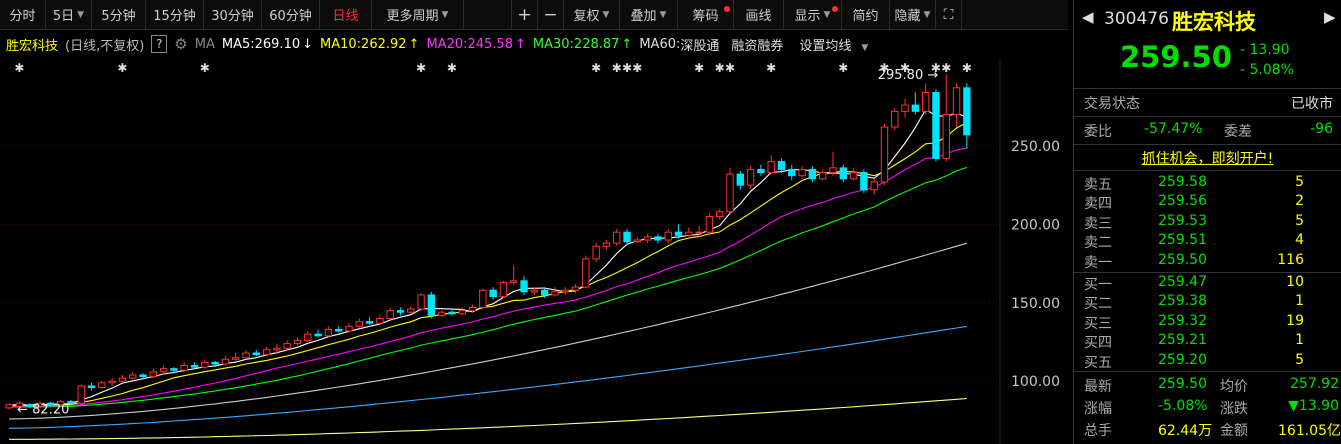  Describe the element at coordinates (813, 14) in the screenshot. I see `display-button: 显示 ▼` at that location.